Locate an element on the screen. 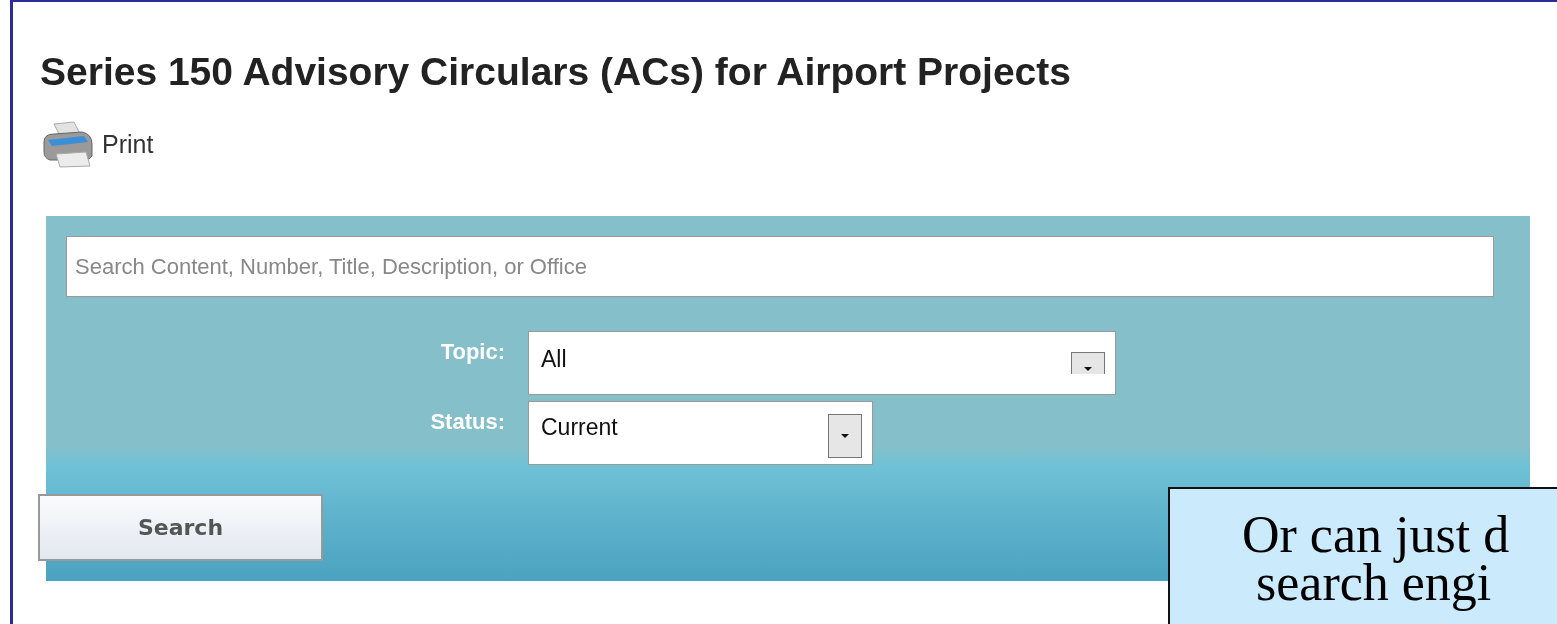 The image size is (1557, 624). print-link: Print is located at coordinates (128, 144).